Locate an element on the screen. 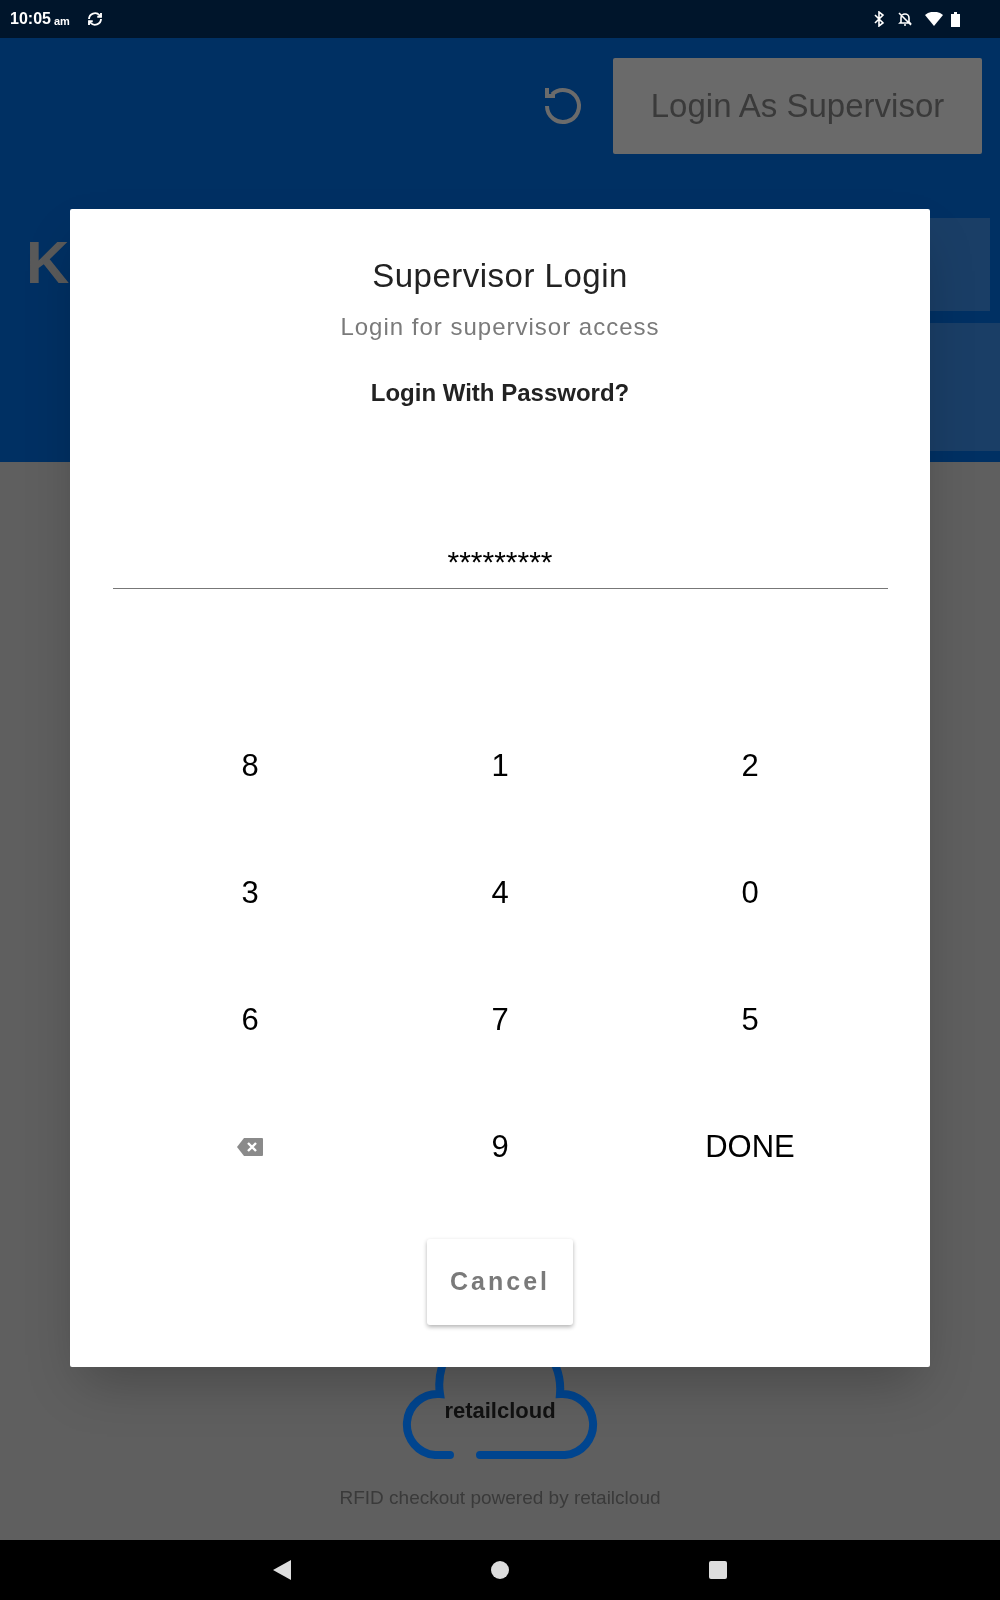 This screenshot has height=1600, width=1000. dialog-title: Supervisor Login is located at coordinates (500, 276).